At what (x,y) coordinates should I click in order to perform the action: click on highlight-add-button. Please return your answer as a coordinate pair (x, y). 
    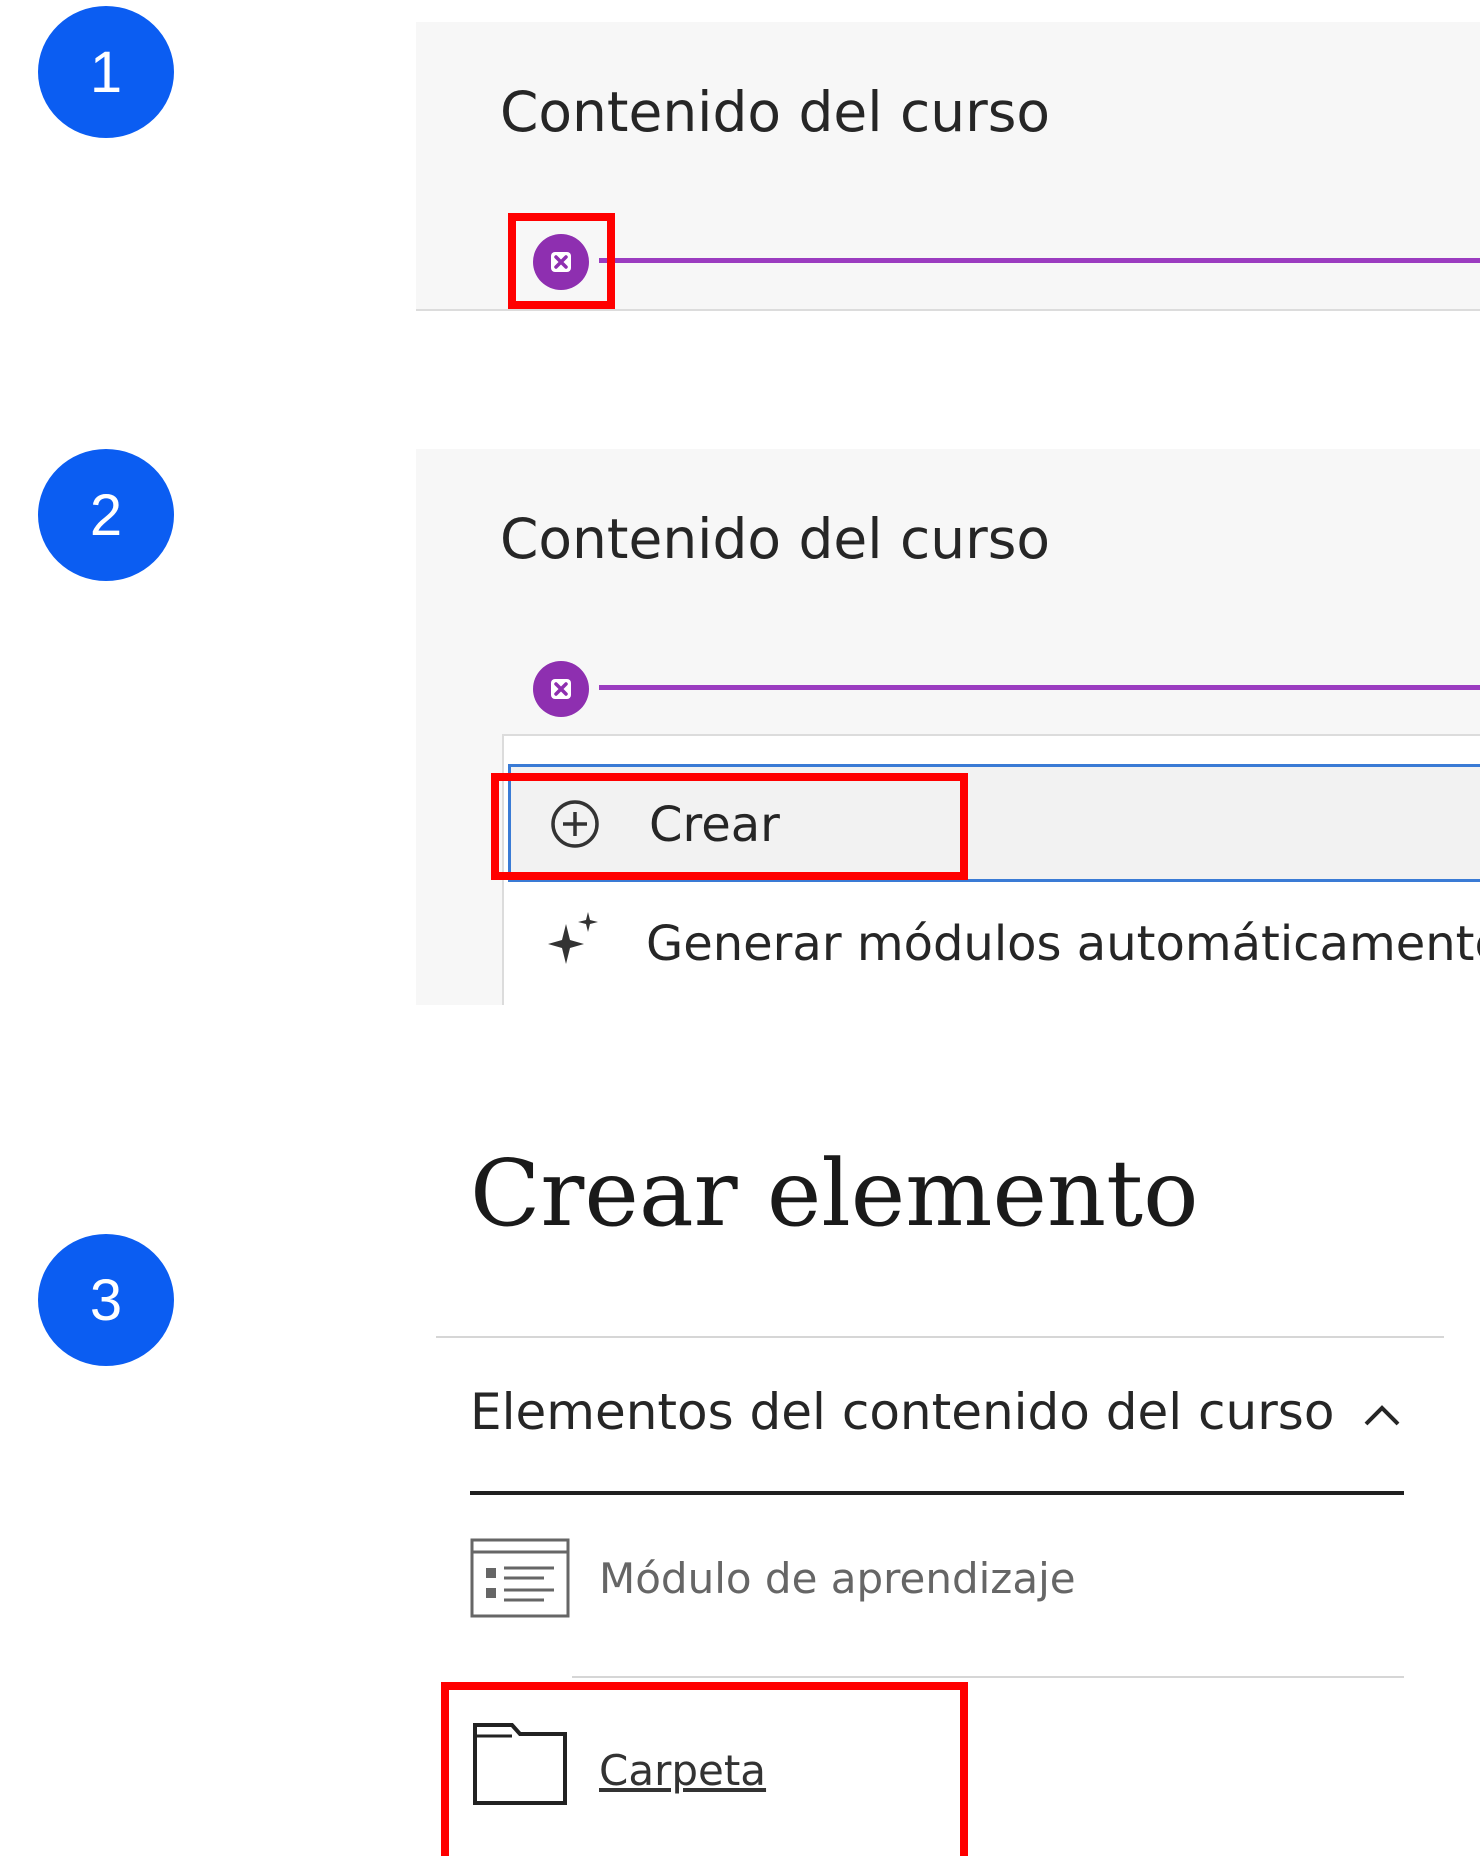
    Looking at the image, I should click on (561, 261).